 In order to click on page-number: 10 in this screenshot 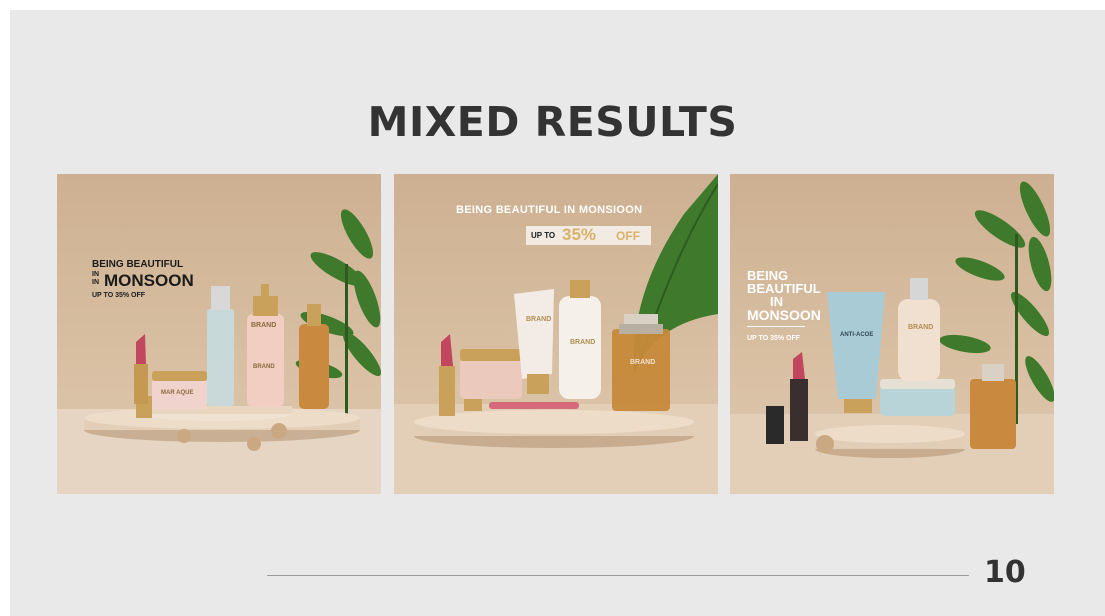, I will do `click(1005, 572)`.